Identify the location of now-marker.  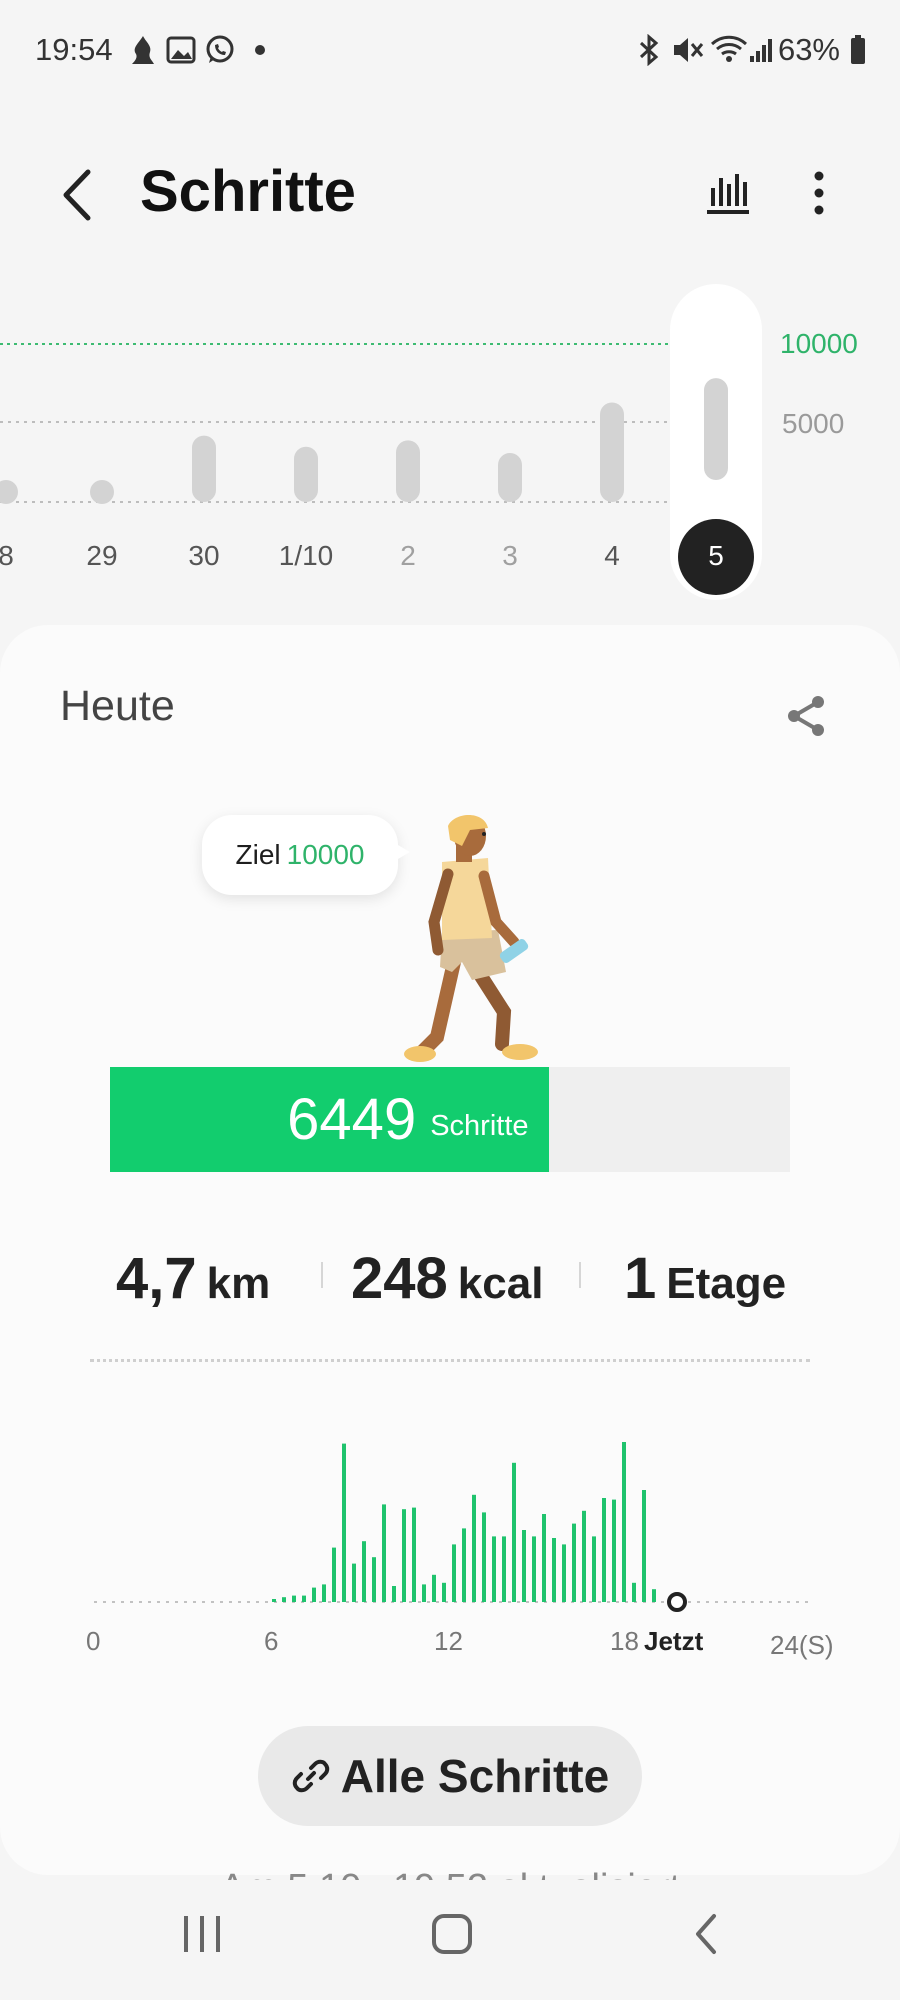
(677, 1602).